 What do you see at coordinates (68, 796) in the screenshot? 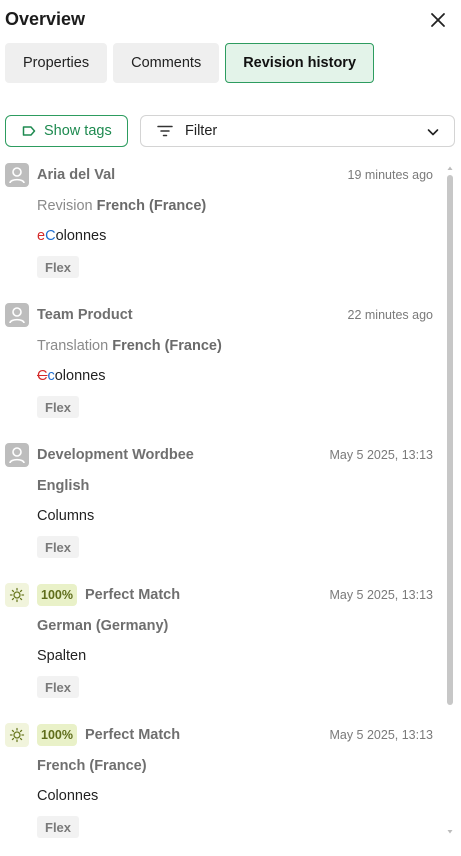
I see `entry-content: Colonnes` at bounding box center [68, 796].